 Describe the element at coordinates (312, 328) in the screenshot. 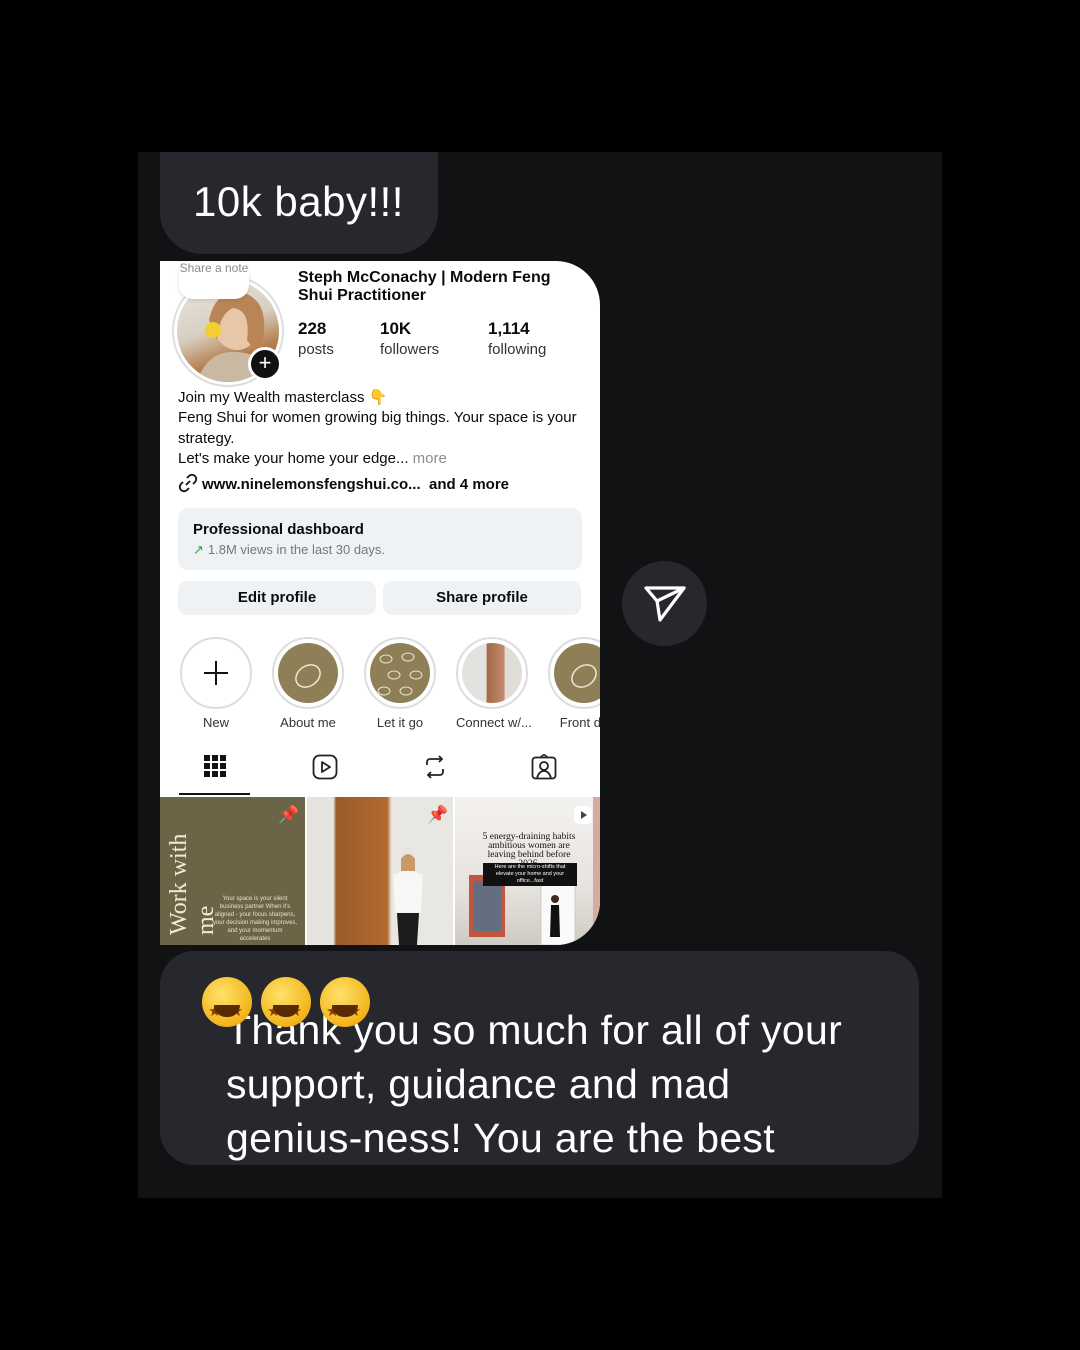

I see `stat-value: 228` at that location.